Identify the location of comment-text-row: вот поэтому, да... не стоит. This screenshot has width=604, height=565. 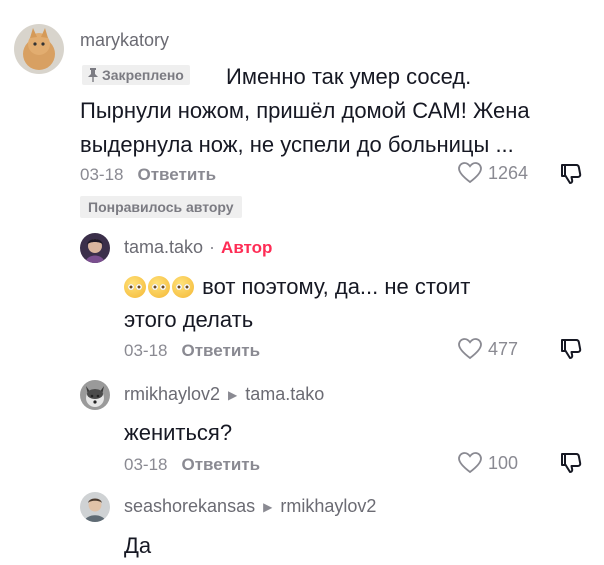
(297, 286).